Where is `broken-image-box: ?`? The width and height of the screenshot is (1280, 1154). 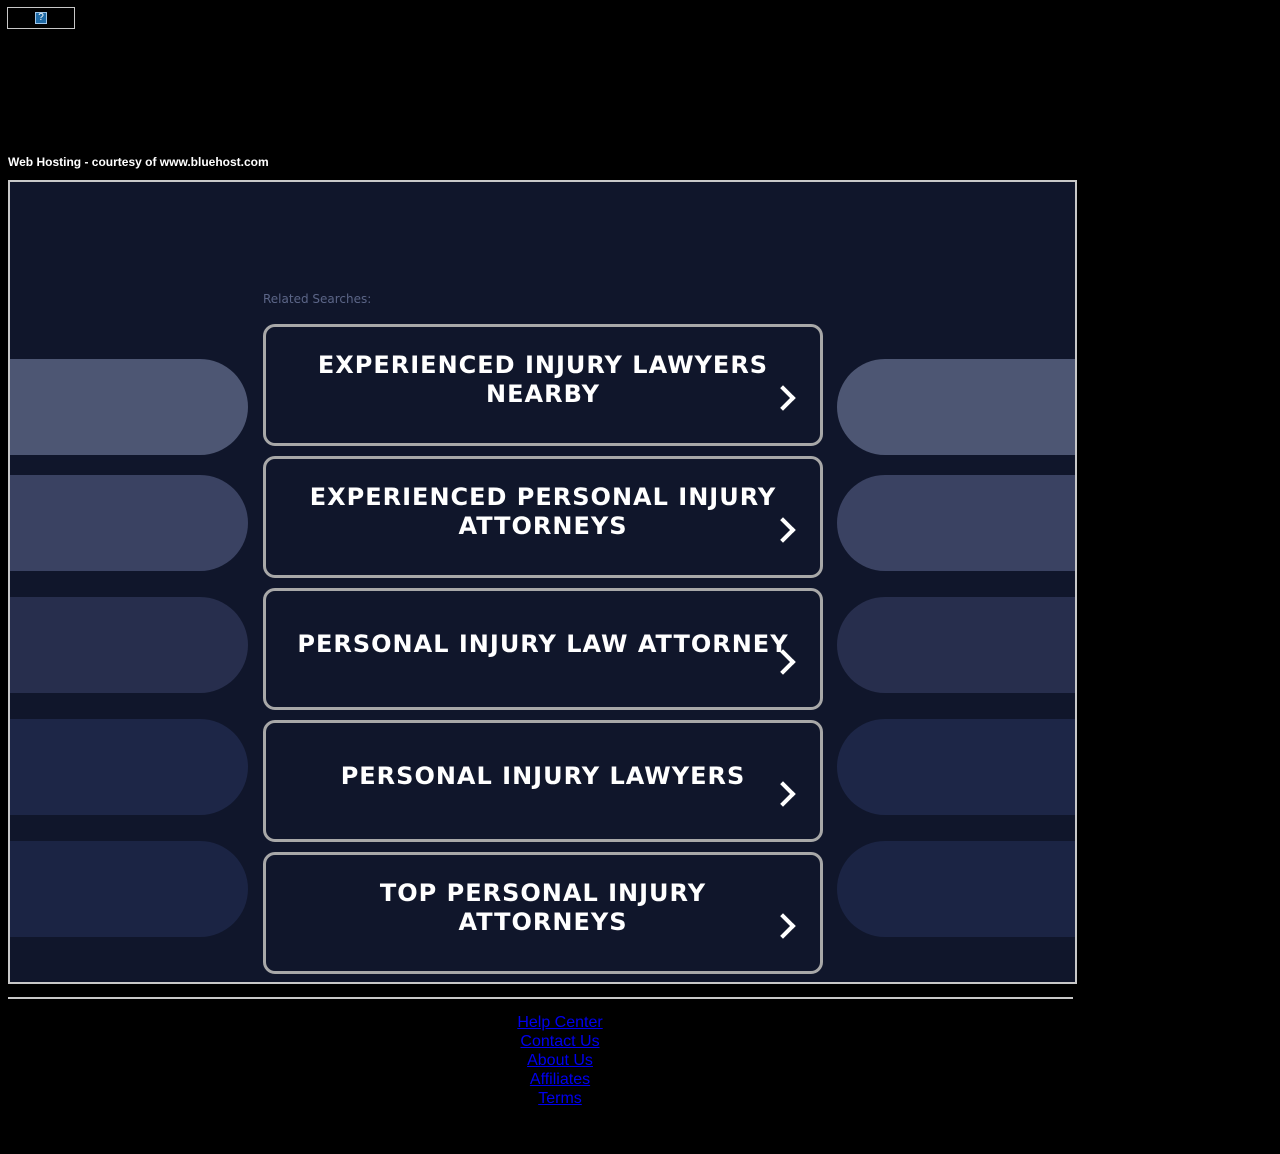 broken-image-box: ? is located at coordinates (41, 18).